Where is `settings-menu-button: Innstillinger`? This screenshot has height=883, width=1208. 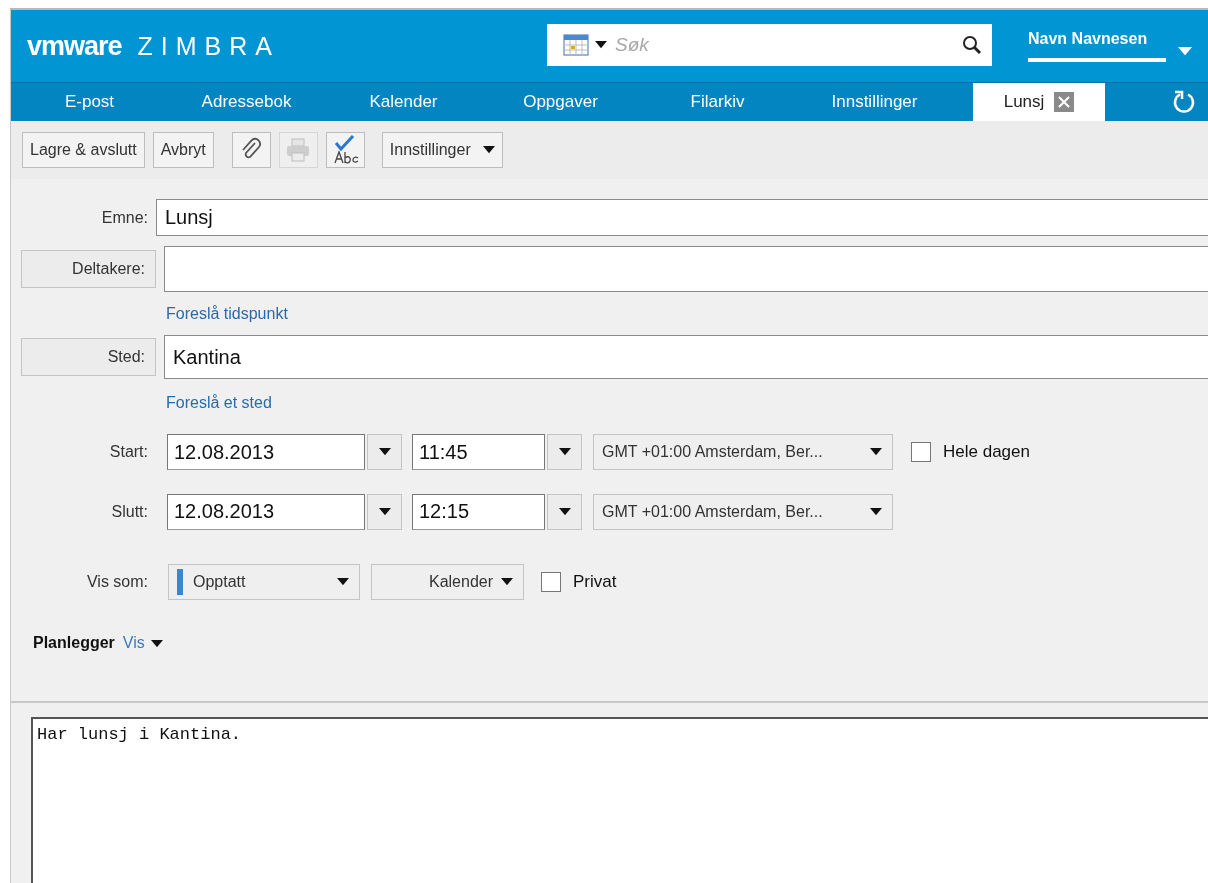
settings-menu-button: Innstillinger is located at coordinates (442, 150).